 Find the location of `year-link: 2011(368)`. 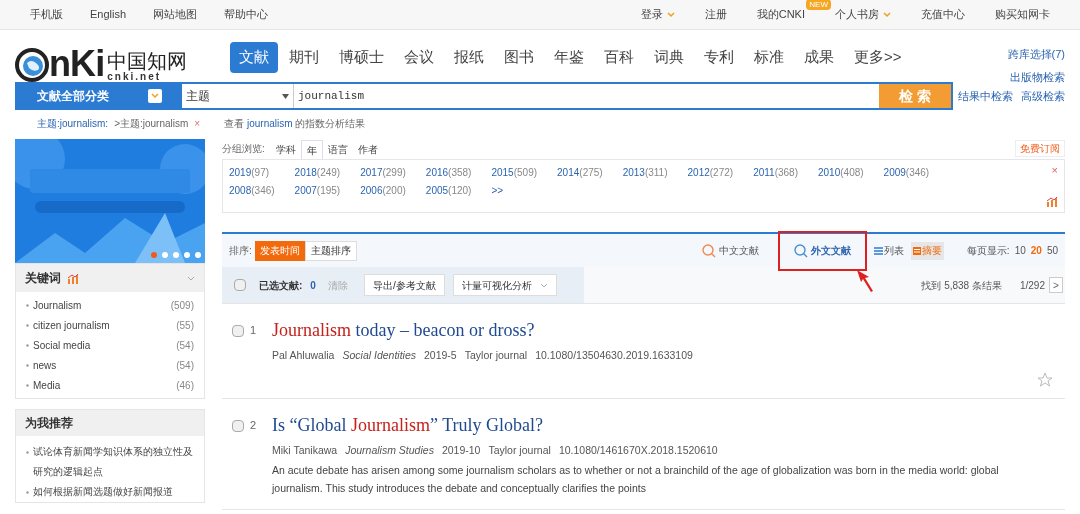

year-link: 2011(368) is located at coordinates (775, 172).